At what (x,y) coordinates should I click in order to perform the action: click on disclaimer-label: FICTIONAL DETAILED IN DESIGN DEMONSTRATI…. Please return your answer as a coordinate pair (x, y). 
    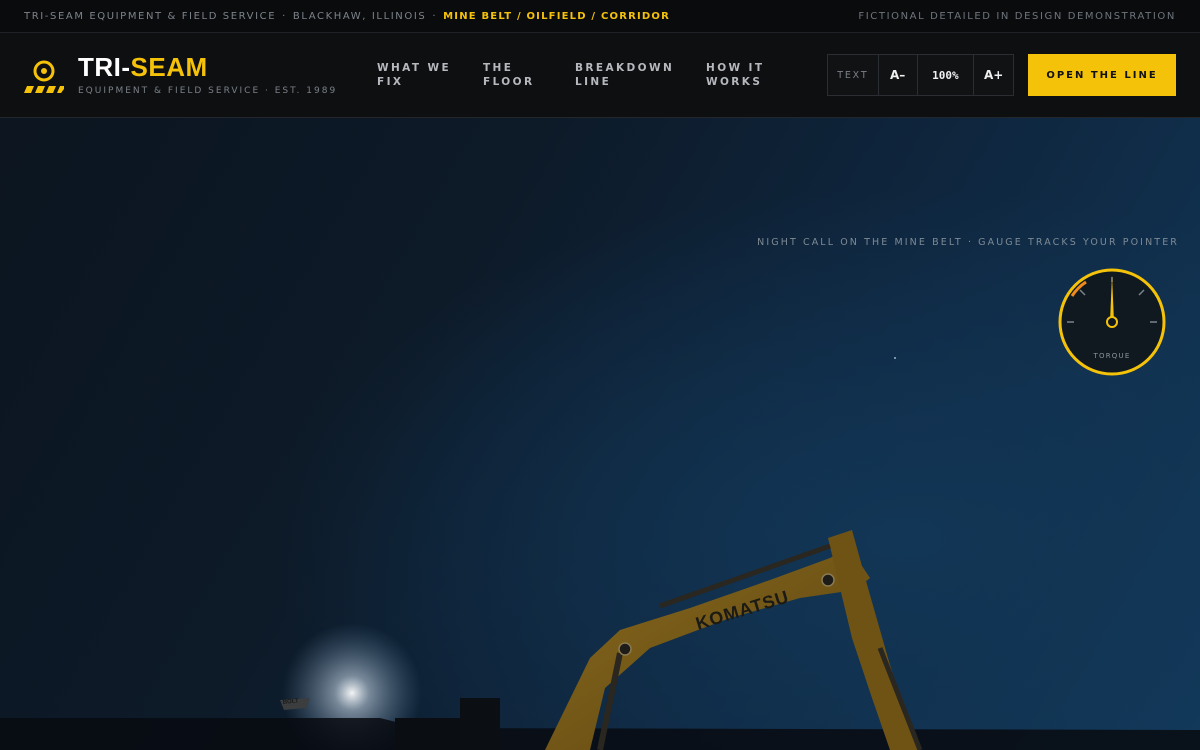
    Looking at the image, I should click on (1017, 16).